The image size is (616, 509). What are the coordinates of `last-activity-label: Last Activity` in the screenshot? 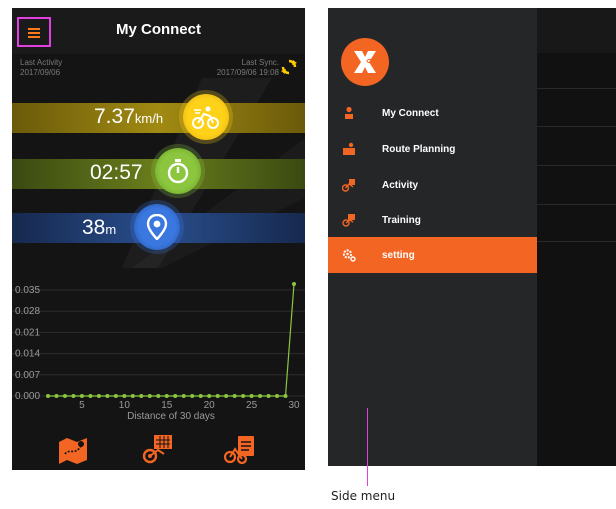 It's located at (41, 62).